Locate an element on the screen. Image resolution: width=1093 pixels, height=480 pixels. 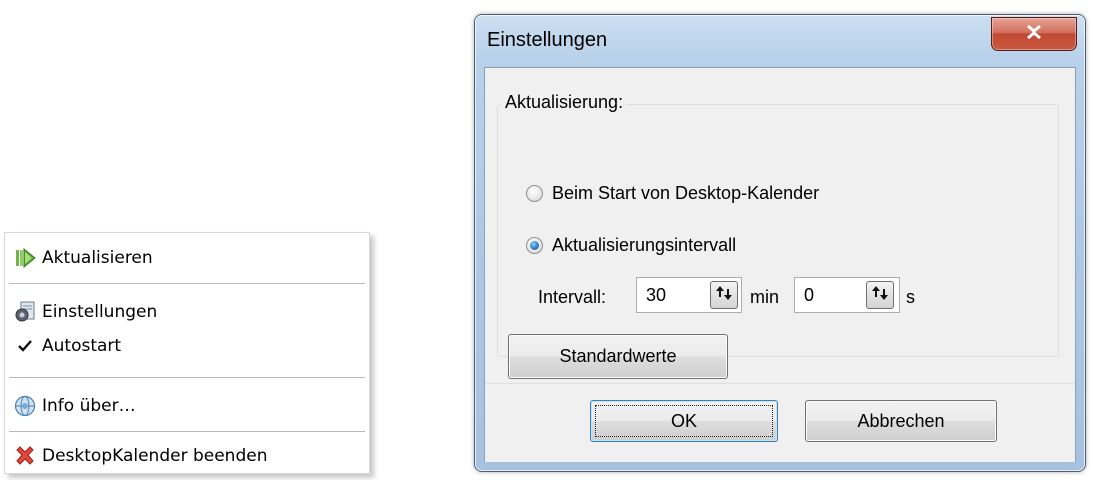
dialog-footer: OK Abbrechen is located at coordinates (780, 422).